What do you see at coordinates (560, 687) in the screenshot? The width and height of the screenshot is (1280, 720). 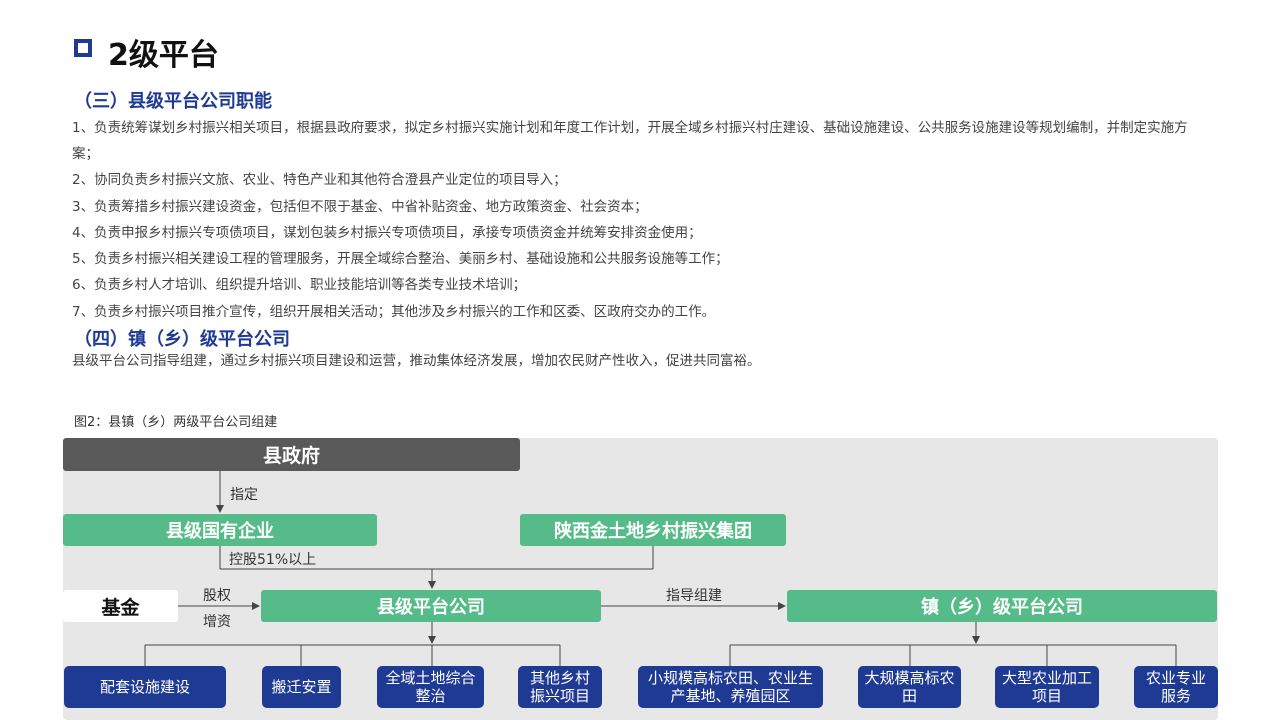 I see `county-child-other-projects: 其他乡村振兴项目` at bounding box center [560, 687].